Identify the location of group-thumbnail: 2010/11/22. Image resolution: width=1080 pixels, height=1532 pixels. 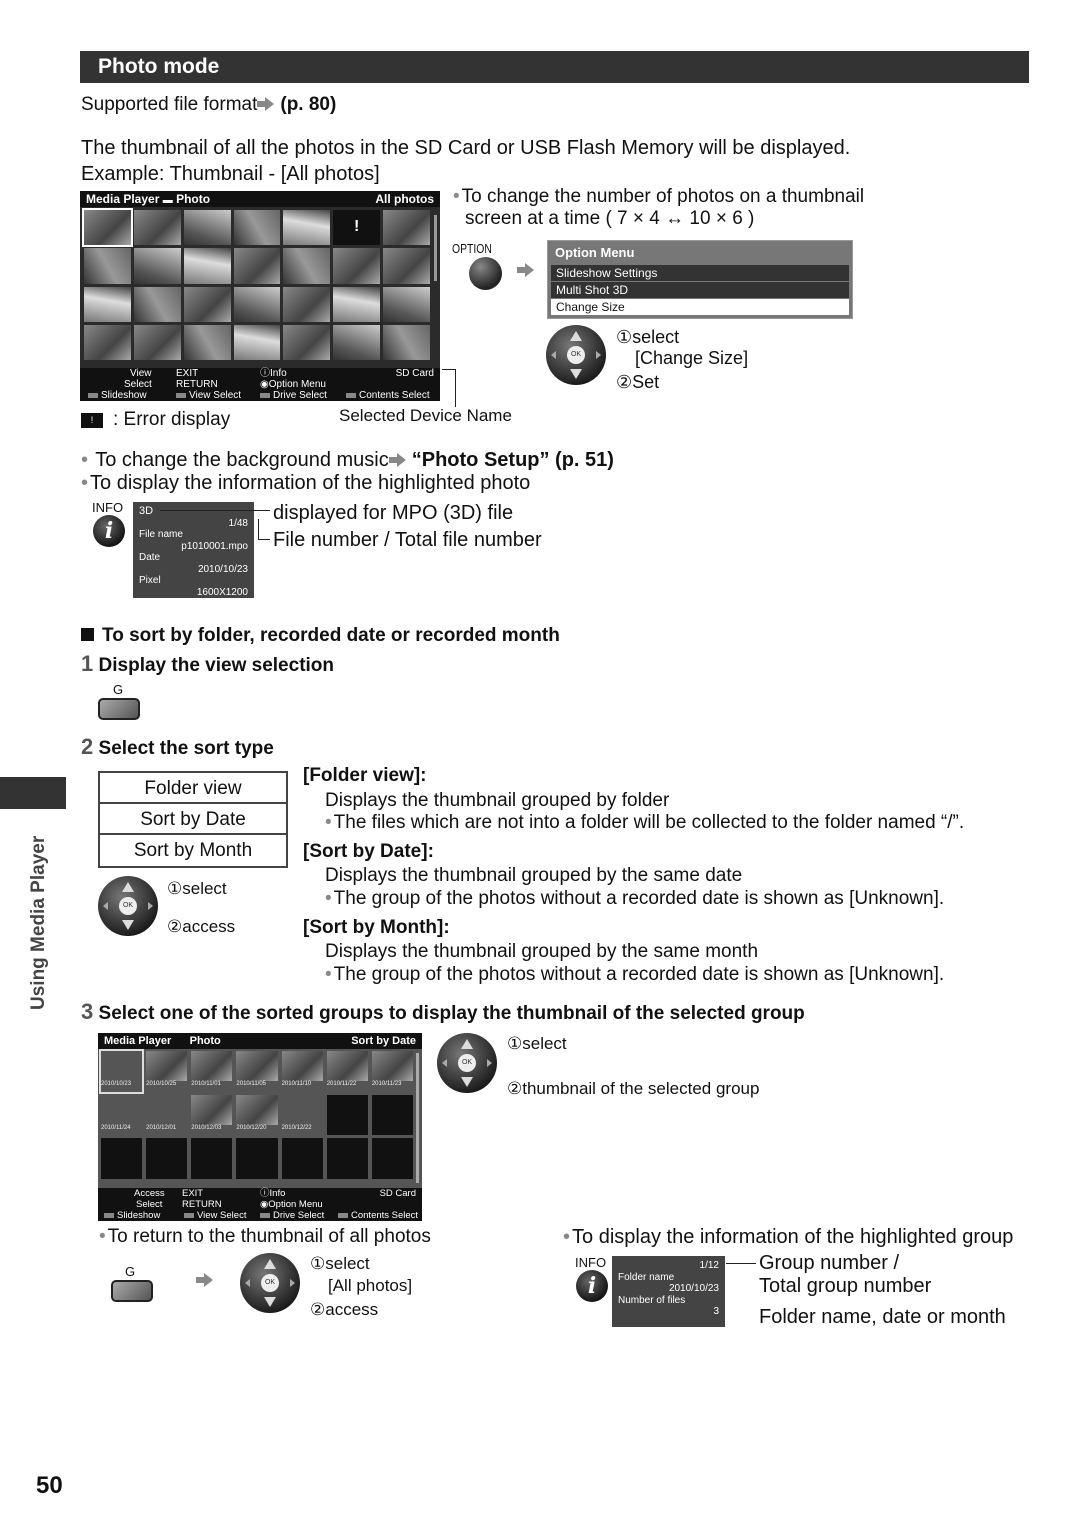
(347, 1071).